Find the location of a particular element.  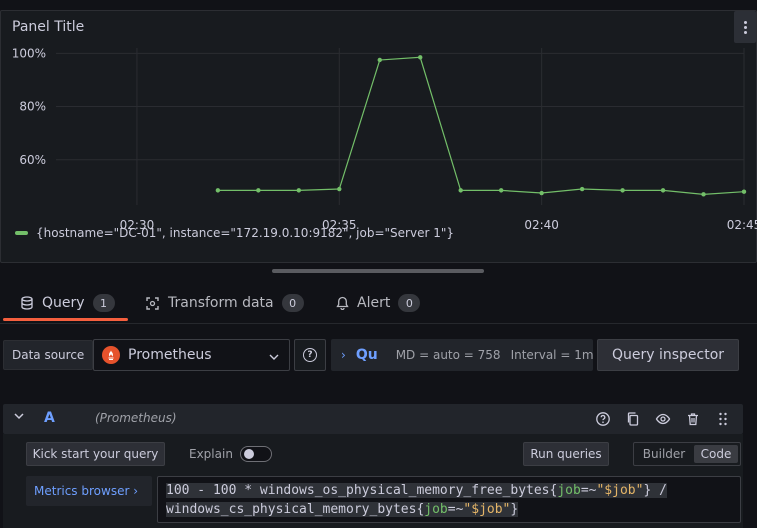

tab-alert-count: 0 is located at coordinates (409, 303).